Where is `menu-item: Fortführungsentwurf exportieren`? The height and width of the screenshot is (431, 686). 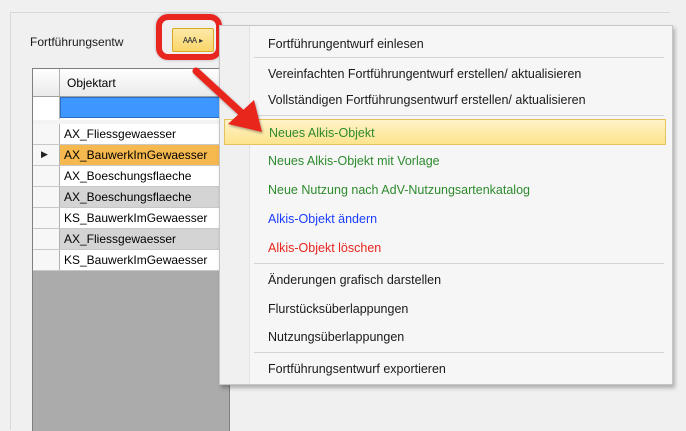 menu-item: Fortführungsentwurf exportieren is located at coordinates (459, 369).